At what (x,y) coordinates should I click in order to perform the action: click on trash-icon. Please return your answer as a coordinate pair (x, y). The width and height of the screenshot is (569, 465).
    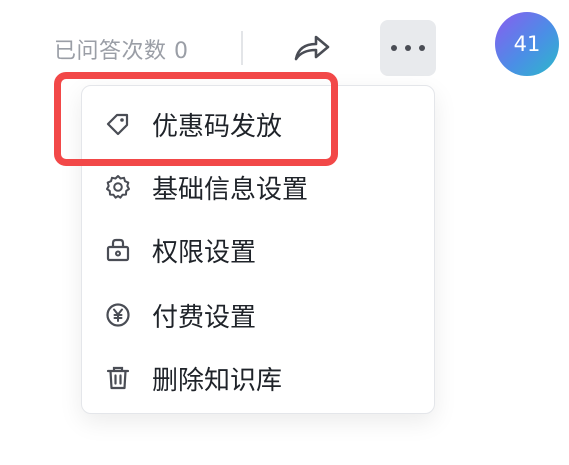
    Looking at the image, I should click on (118, 378).